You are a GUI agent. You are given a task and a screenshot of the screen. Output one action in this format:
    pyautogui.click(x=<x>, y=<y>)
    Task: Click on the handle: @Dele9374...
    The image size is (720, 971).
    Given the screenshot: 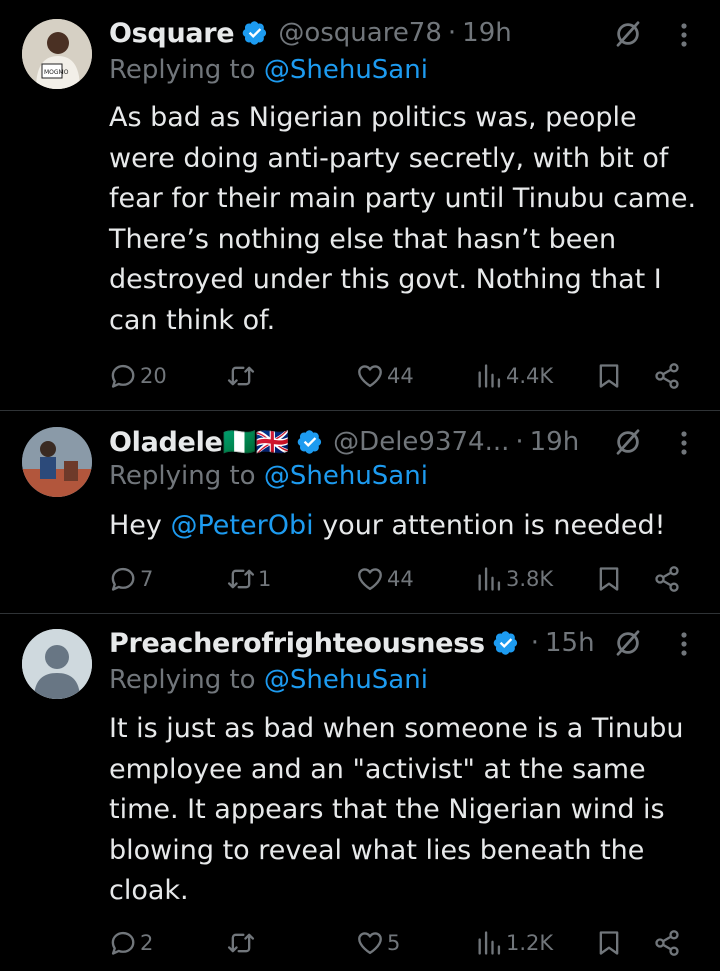 What is the action you would take?
    pyautogui.click(x=421, y=442)
    